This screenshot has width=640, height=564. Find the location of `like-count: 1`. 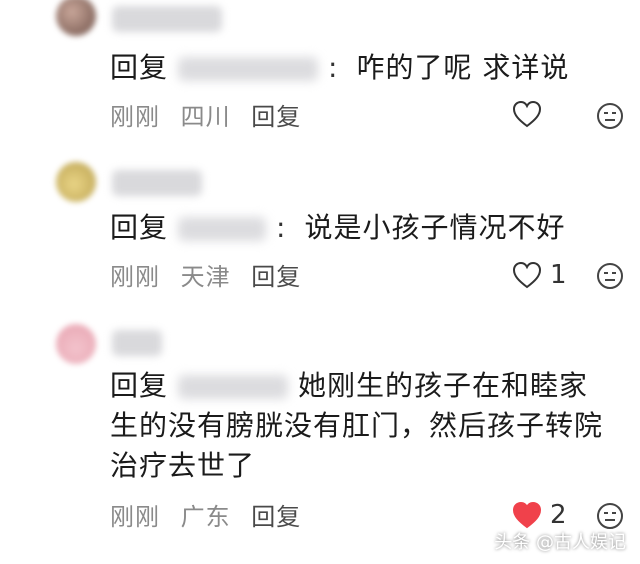

like-count: 1 is located at coordinates (558, 275).